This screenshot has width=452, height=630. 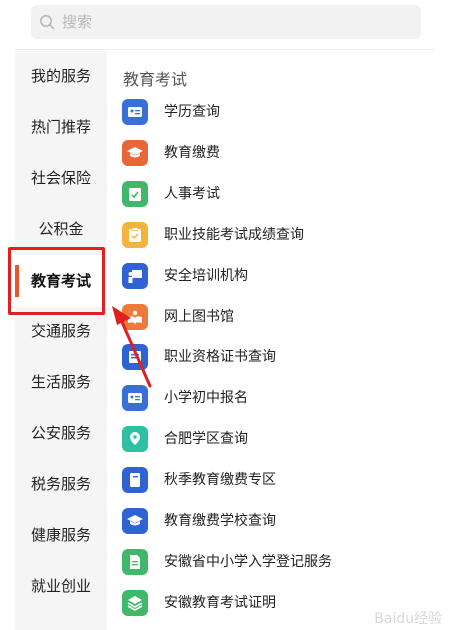 I want to click on service-item-label: 网上图书馆, so click(x=199, y=316).